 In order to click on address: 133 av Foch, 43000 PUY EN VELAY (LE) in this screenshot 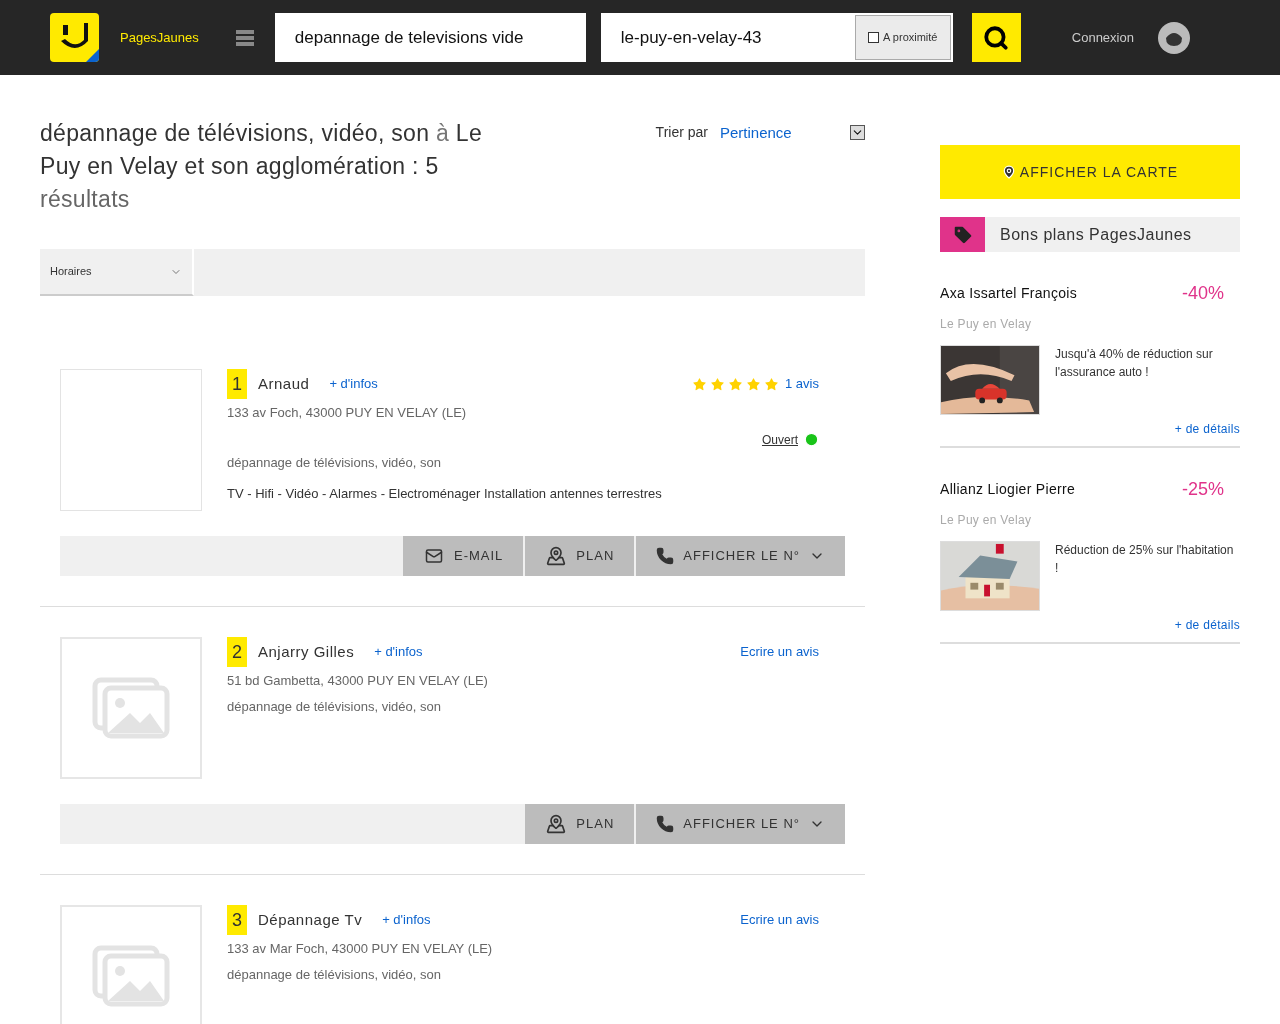, I will do `click(347, 413)`.